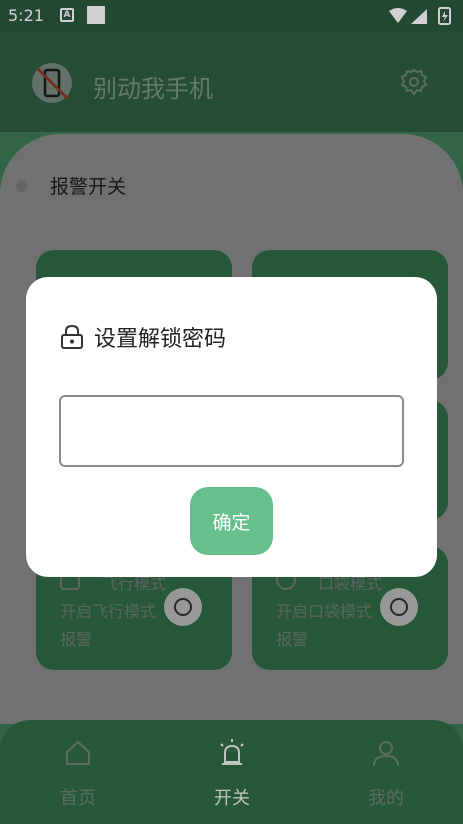 The image size is (463, 824). I want to click on password-input, so click(231, 431).